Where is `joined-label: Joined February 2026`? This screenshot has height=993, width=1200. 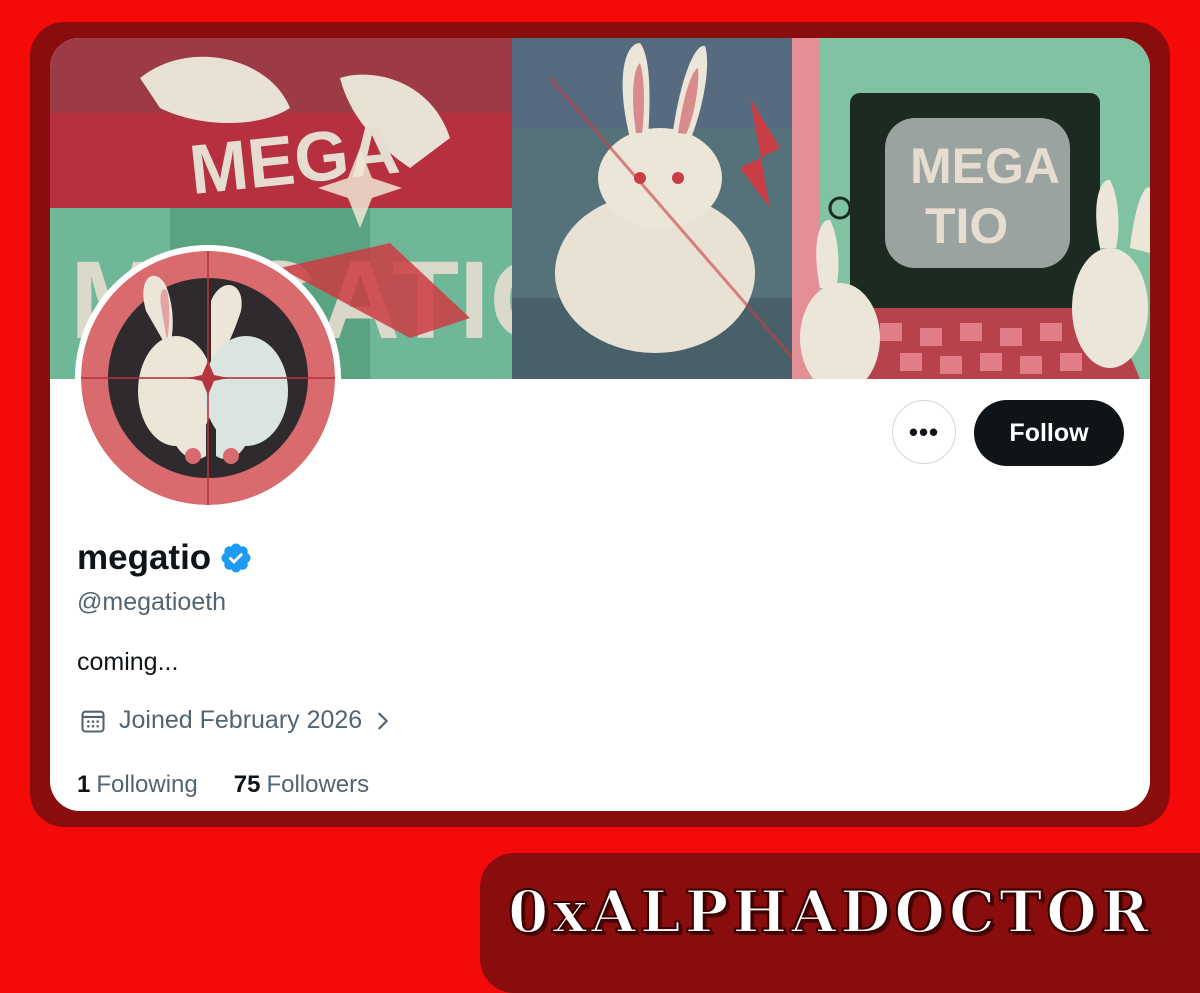
joined-label: Joined February 2026 is located at coordinates (241, 720).